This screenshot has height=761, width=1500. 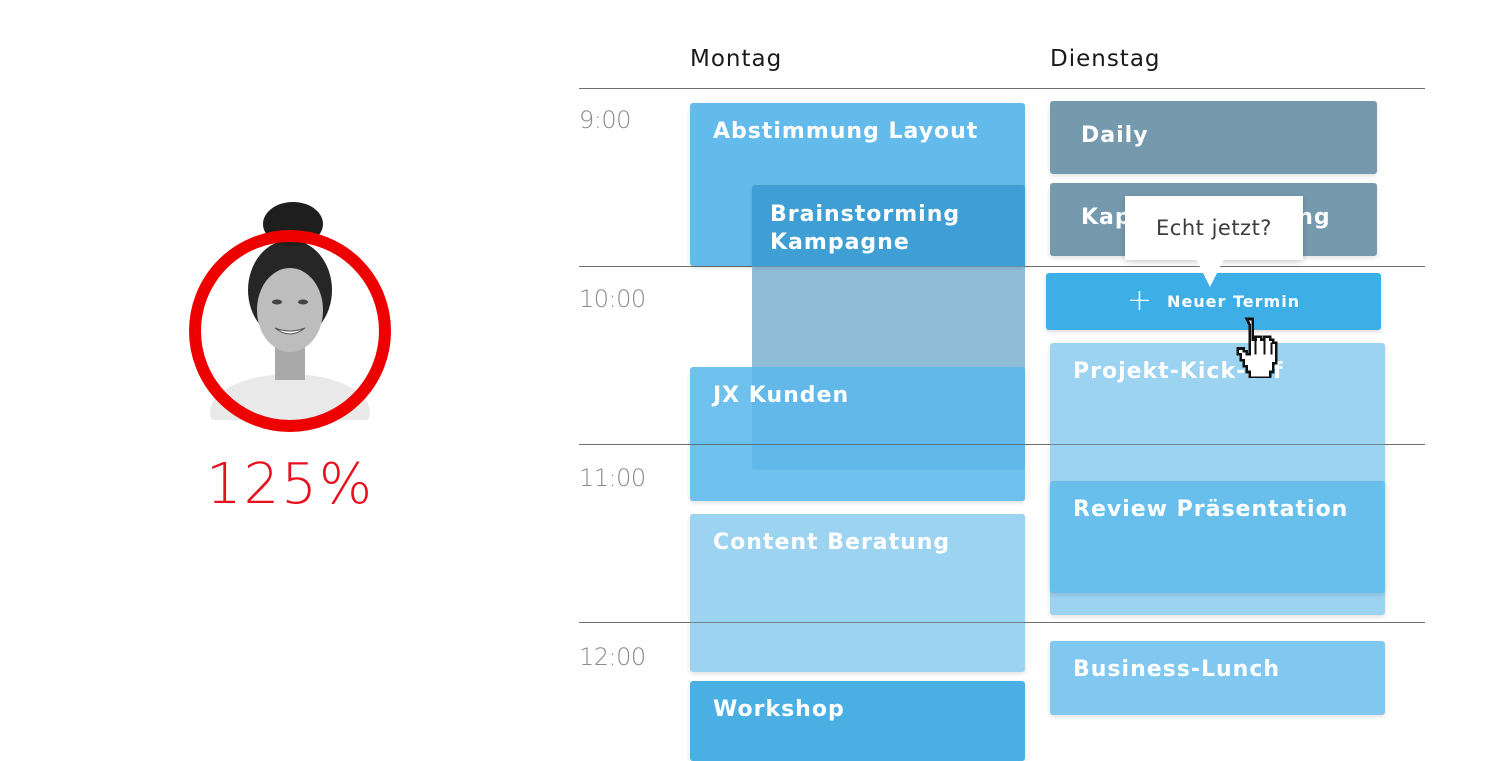 I want to click on utilization-percent: 125%, so click(x=290, y=484).